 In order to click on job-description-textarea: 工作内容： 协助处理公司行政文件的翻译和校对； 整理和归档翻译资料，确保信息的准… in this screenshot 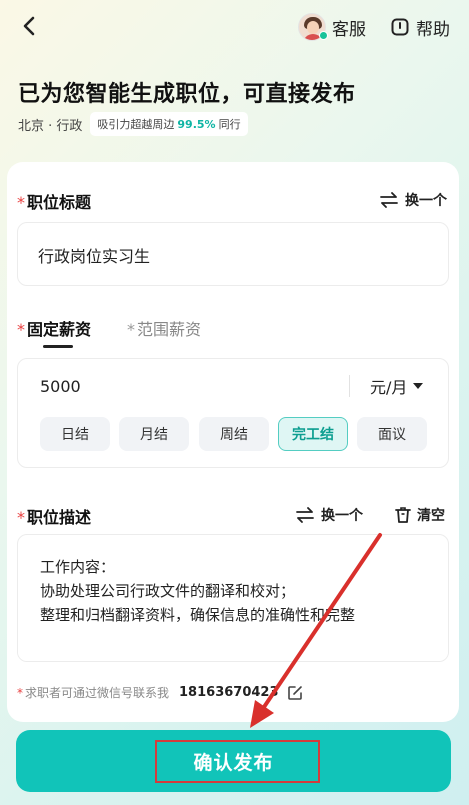, I will do `click(233, 598)`.